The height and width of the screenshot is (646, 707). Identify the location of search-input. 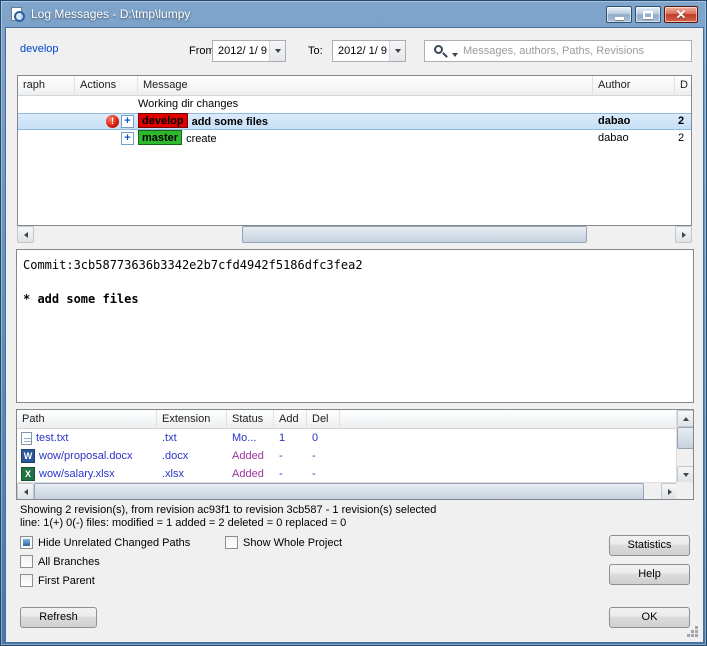
(576, 51).